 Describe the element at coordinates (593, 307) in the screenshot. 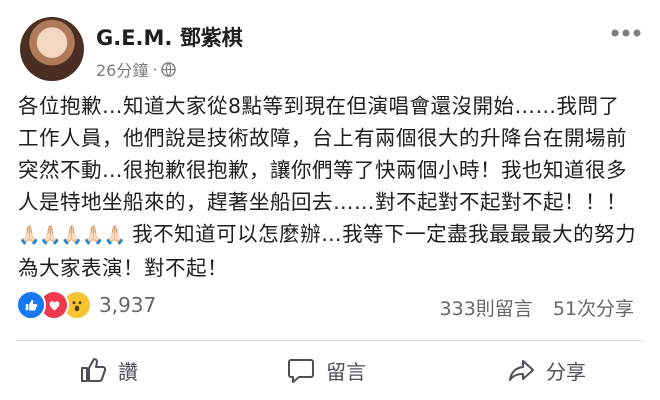

I see `share-count: 51次分享` at that location.